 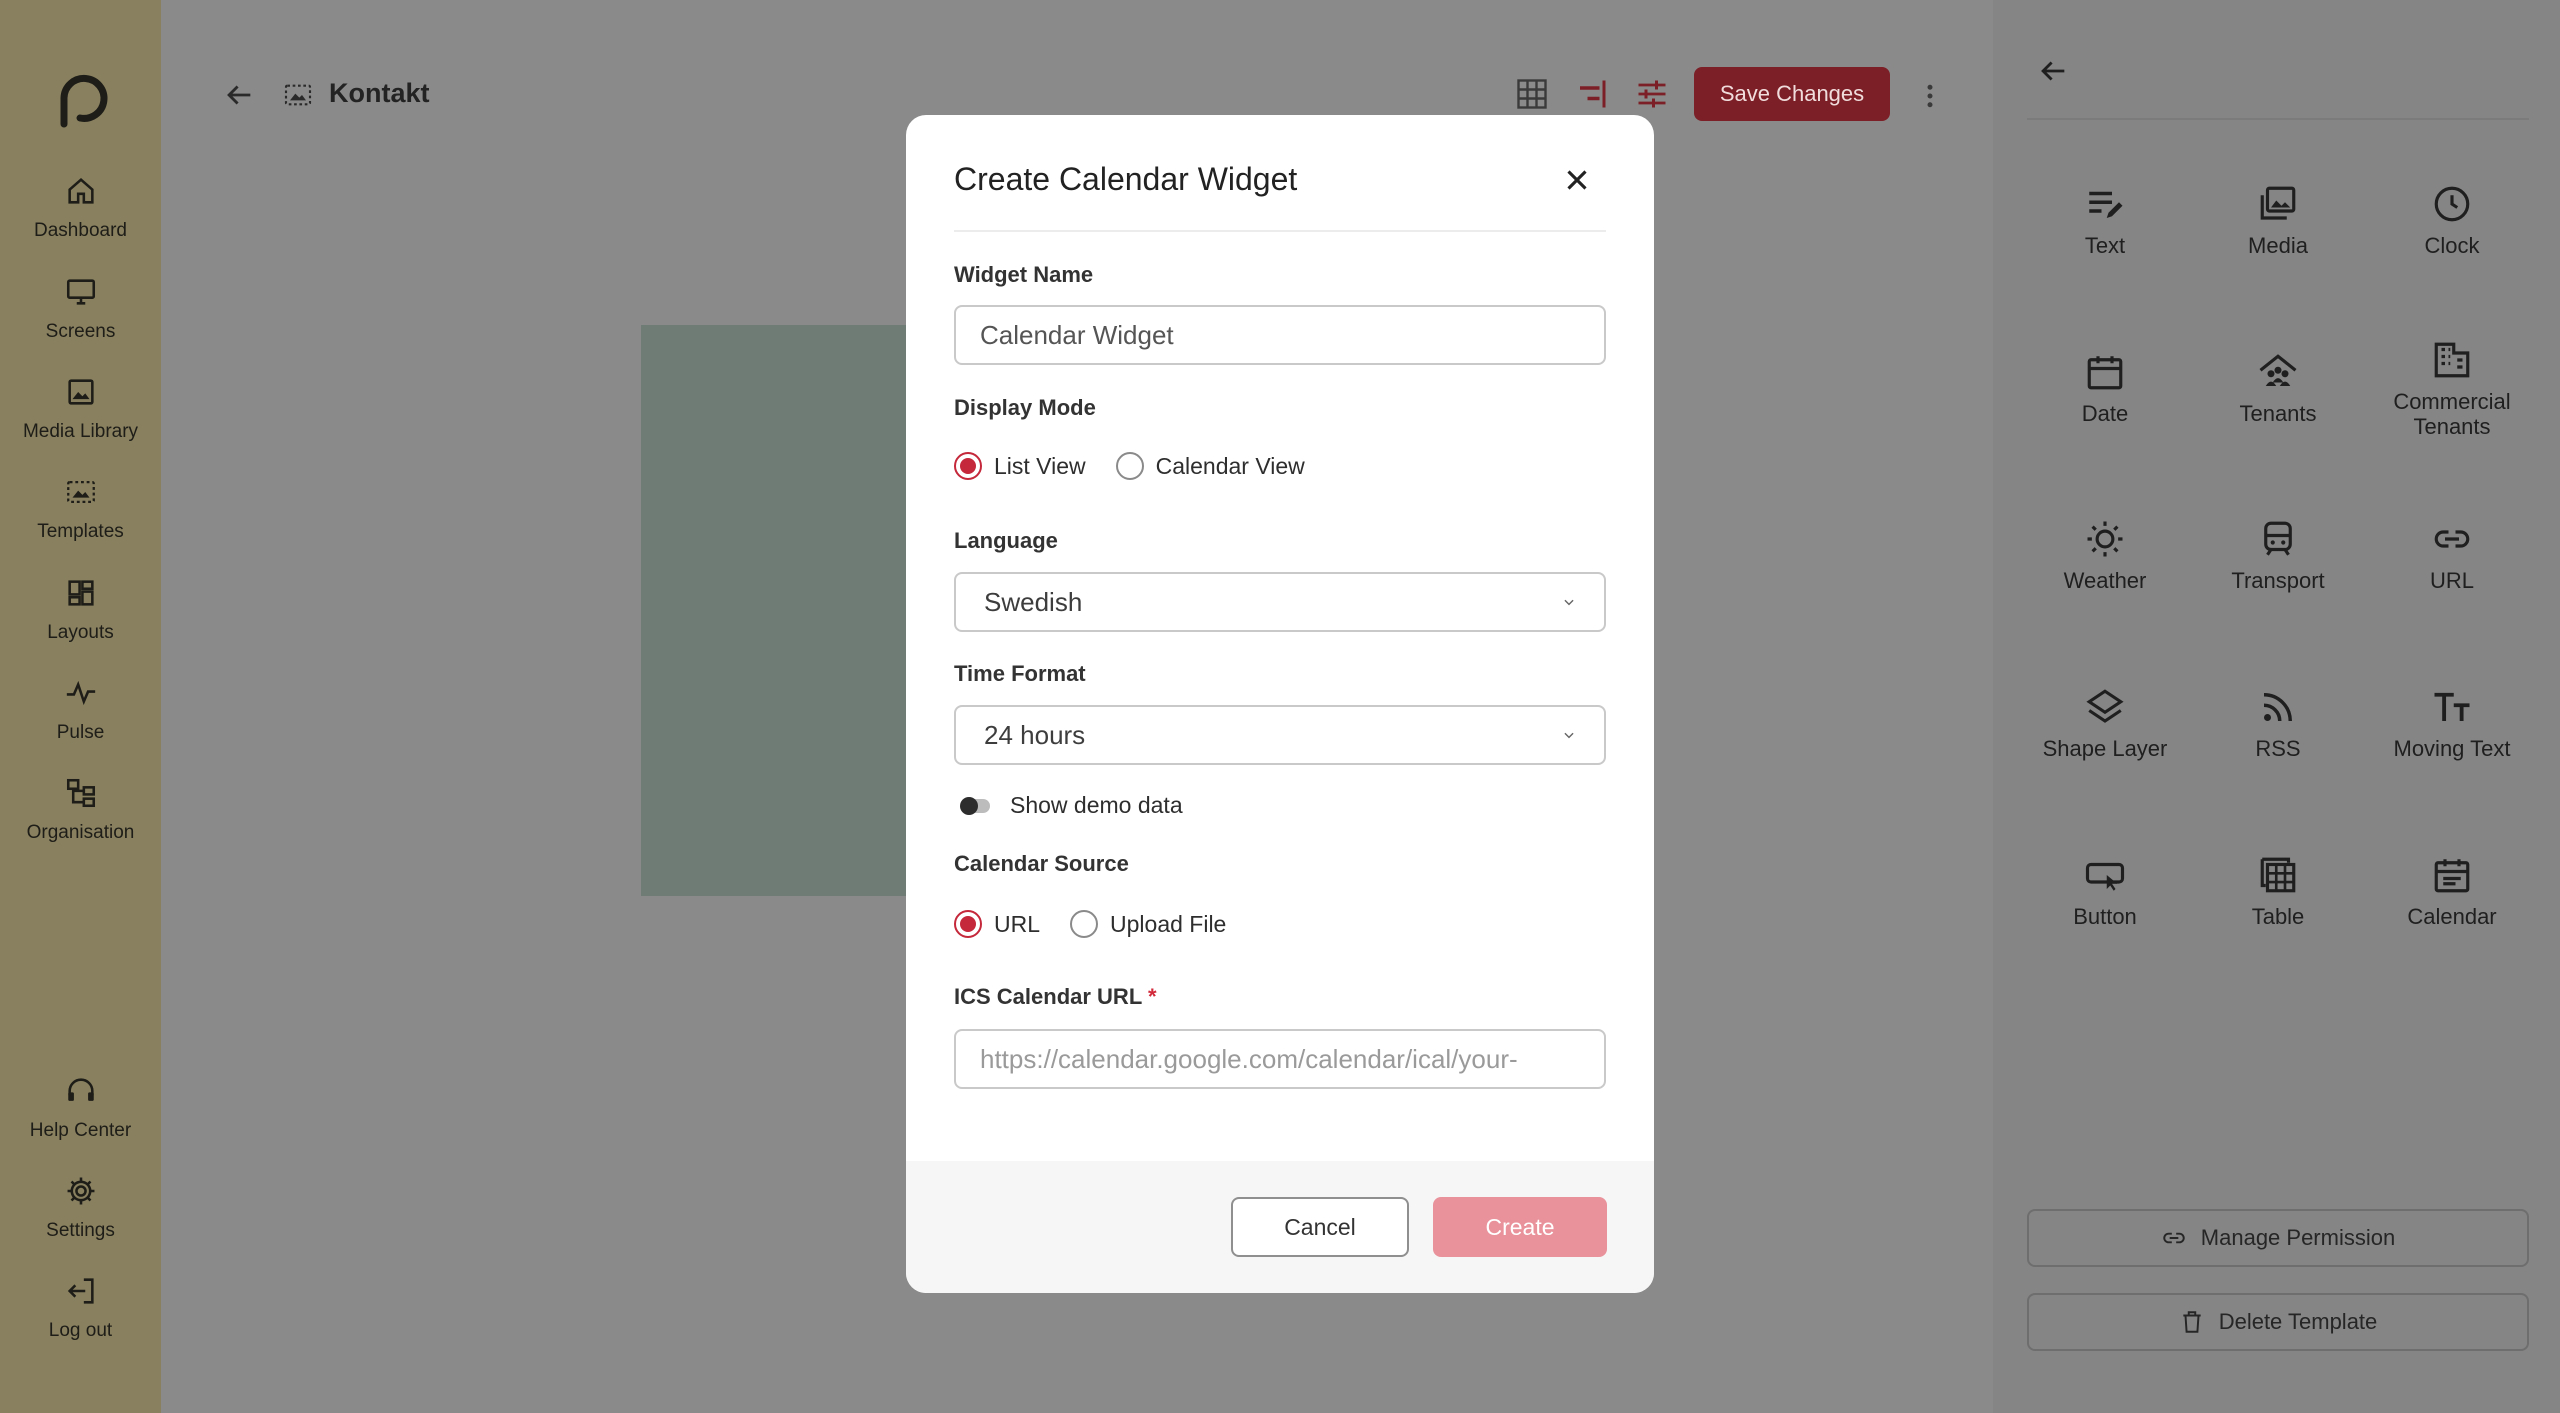 I want to click on back-arrow-icon, so click(x=239, y=95).